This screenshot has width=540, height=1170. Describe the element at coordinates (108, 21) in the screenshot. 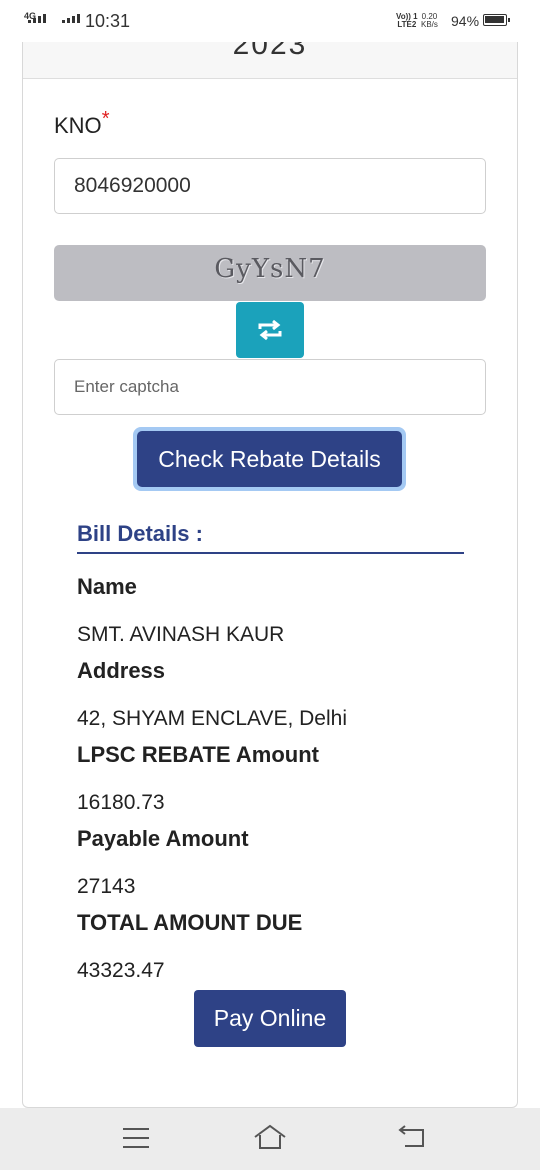

I see `clock: 10:31` at that location.